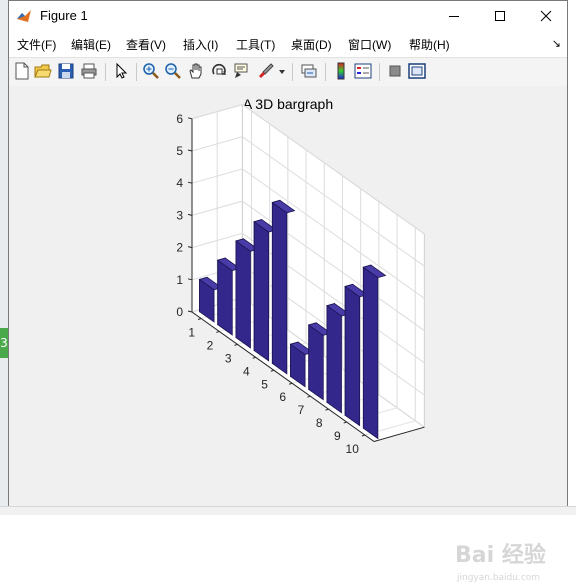  I want to click on menu-desktop: 桌面(D), so click(311, 44).